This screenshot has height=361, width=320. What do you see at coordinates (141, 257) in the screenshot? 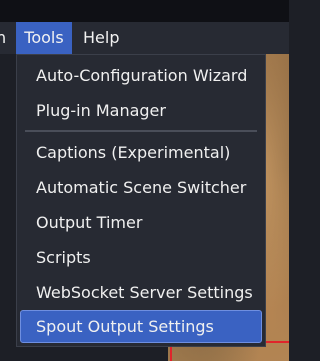
I see `menu-item-scripts: Scripts` at bounding box center [141, 257].